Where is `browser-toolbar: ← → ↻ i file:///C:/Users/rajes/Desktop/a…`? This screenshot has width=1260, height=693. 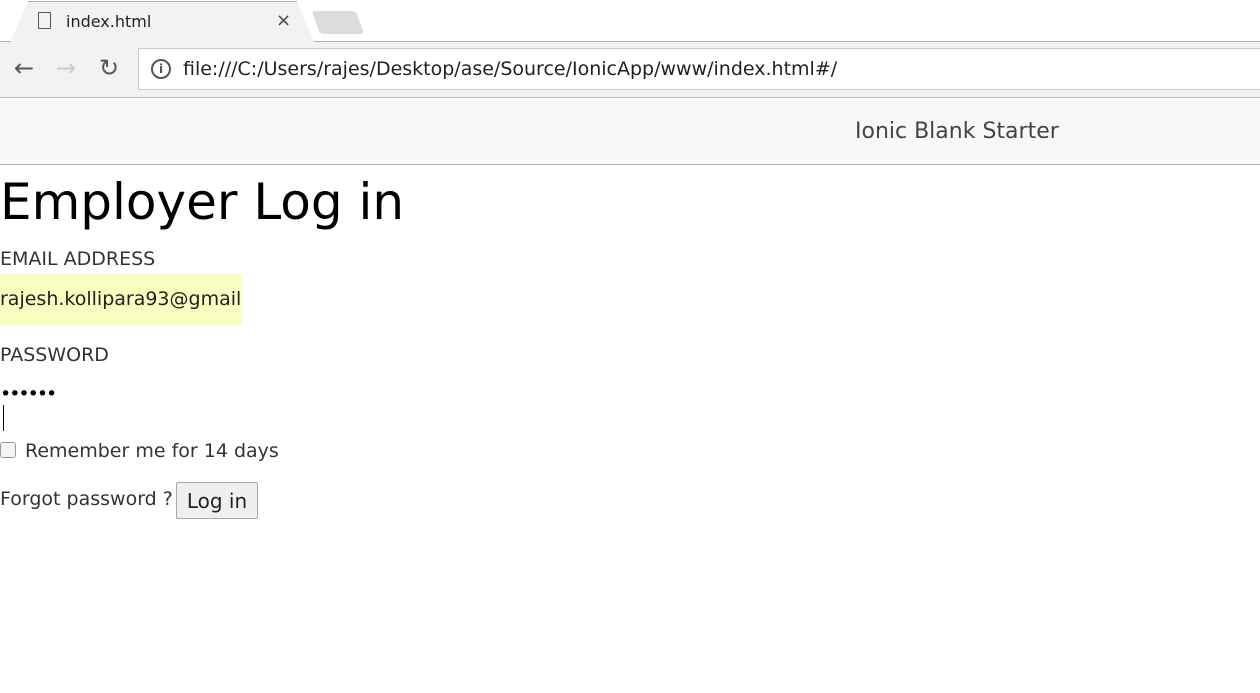 browser-toolbar: ← → ↻ i file:///C:/Users/rajes/Desktop/a… is located at coordinates (630, 70).